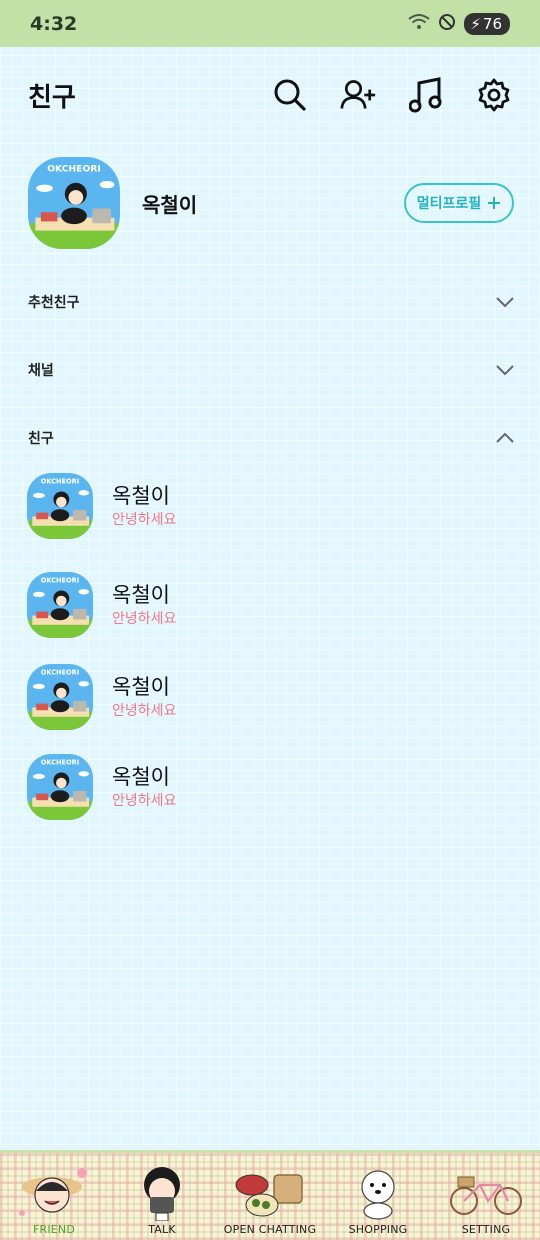 The height and width of the screenshot is (1240, 540). Describe the element at coordinates (419, 24) in the screenshot. I see `wifi-icon` at that location.